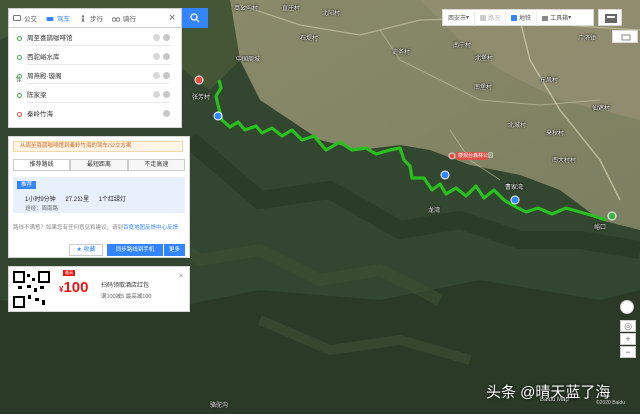 The height and width of the screenshot is (416, 640). Describe the element at coordinates (555, 134) in the screenshot. I see `place-label: 来秋村` at that location.